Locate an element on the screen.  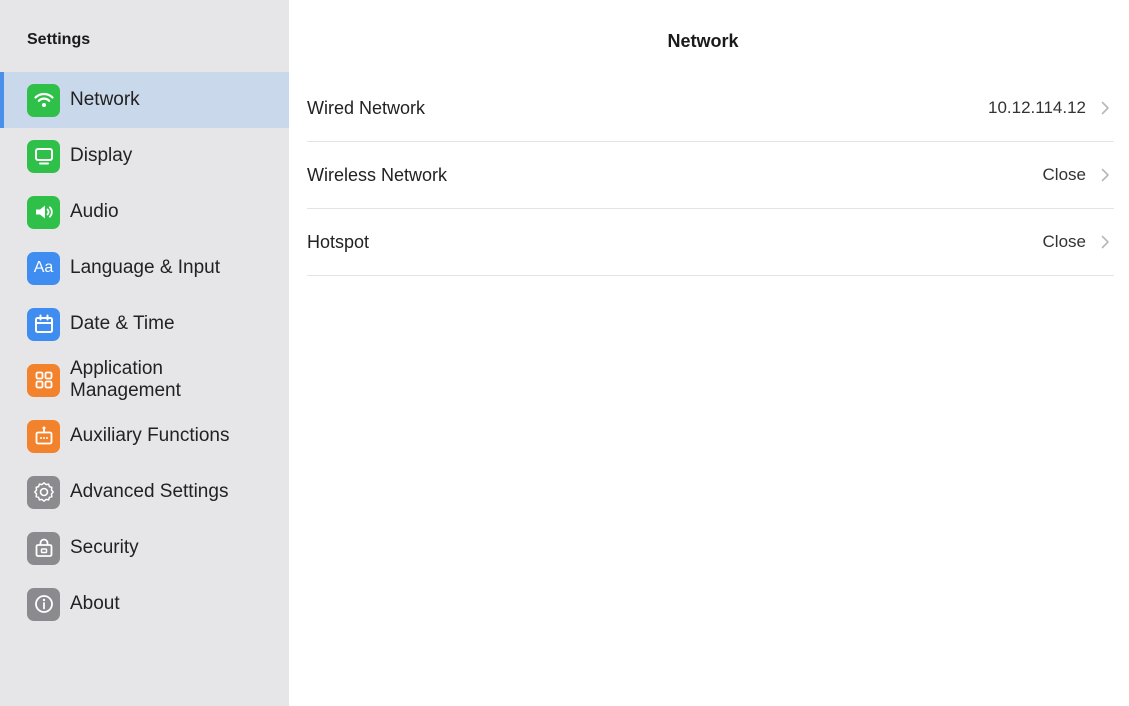
sidebar-item-label: Security is located at coordinates (104, 547).